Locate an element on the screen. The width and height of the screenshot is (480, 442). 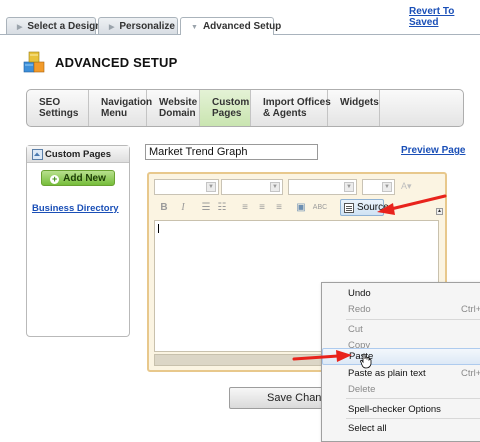
style-combo: ▼ is located at coordinates (186, 187).